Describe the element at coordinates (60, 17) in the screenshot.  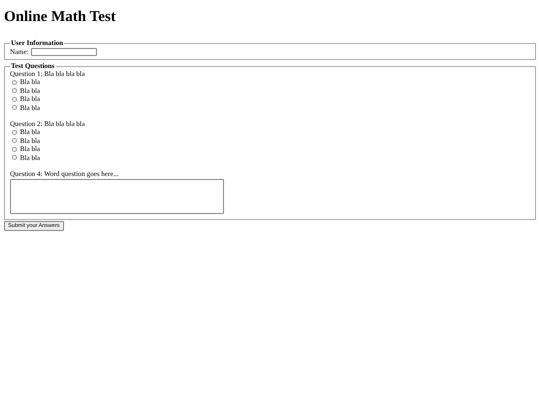
I see `page-title: Online Math Test` at that location.